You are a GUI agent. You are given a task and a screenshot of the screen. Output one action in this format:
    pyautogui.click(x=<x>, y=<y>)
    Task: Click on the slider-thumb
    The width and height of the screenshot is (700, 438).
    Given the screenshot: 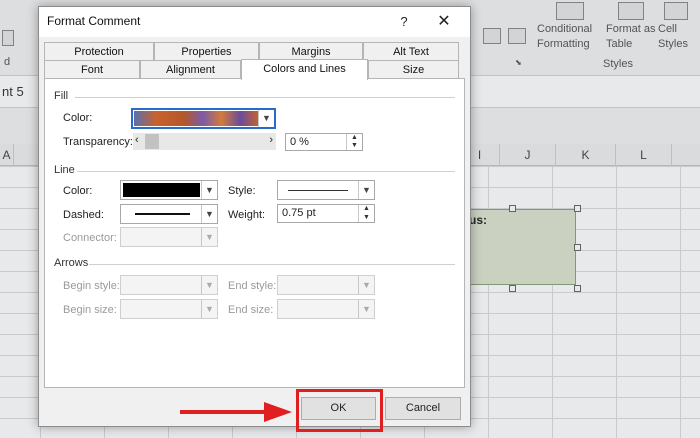 What is the action you would take?
    pyautogui.click(x=152, y=141)
    